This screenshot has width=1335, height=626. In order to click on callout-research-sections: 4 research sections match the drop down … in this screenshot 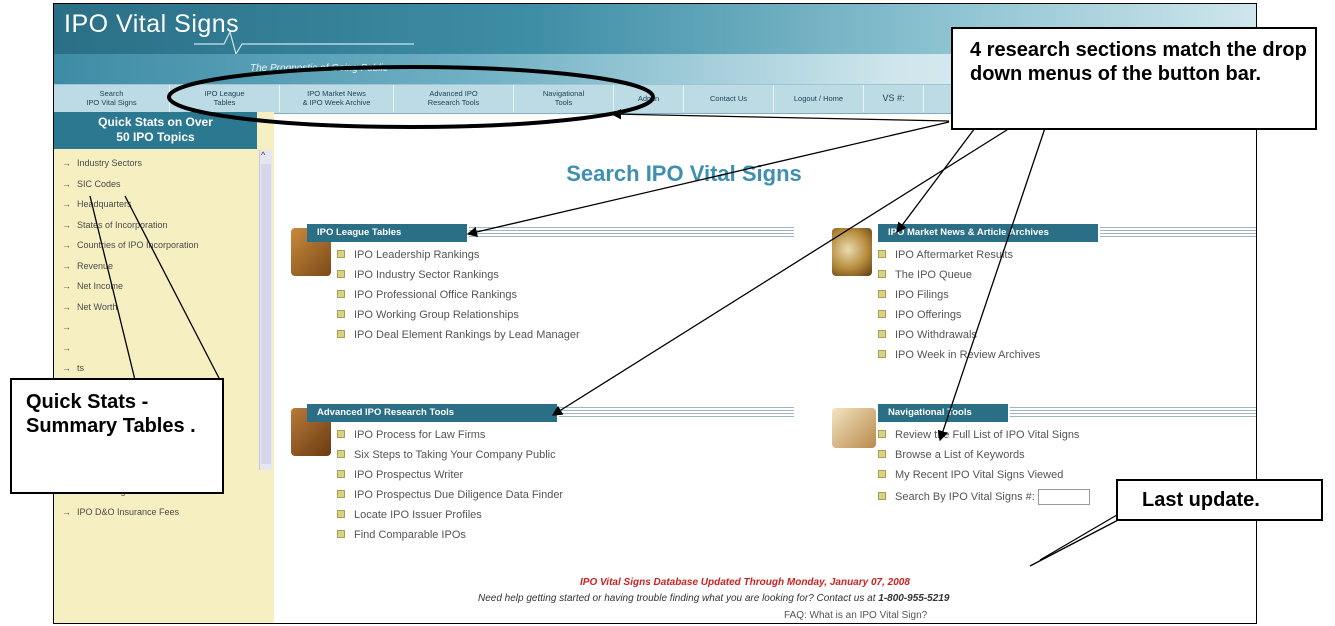, I will do `click(1134, 78)`.